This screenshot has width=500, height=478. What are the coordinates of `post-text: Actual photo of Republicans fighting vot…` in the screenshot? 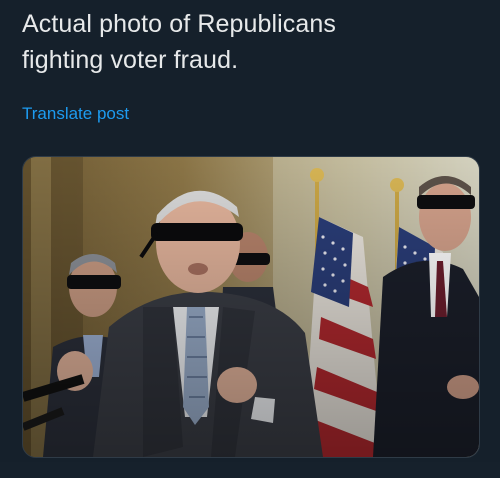 It's located at (252, 42).